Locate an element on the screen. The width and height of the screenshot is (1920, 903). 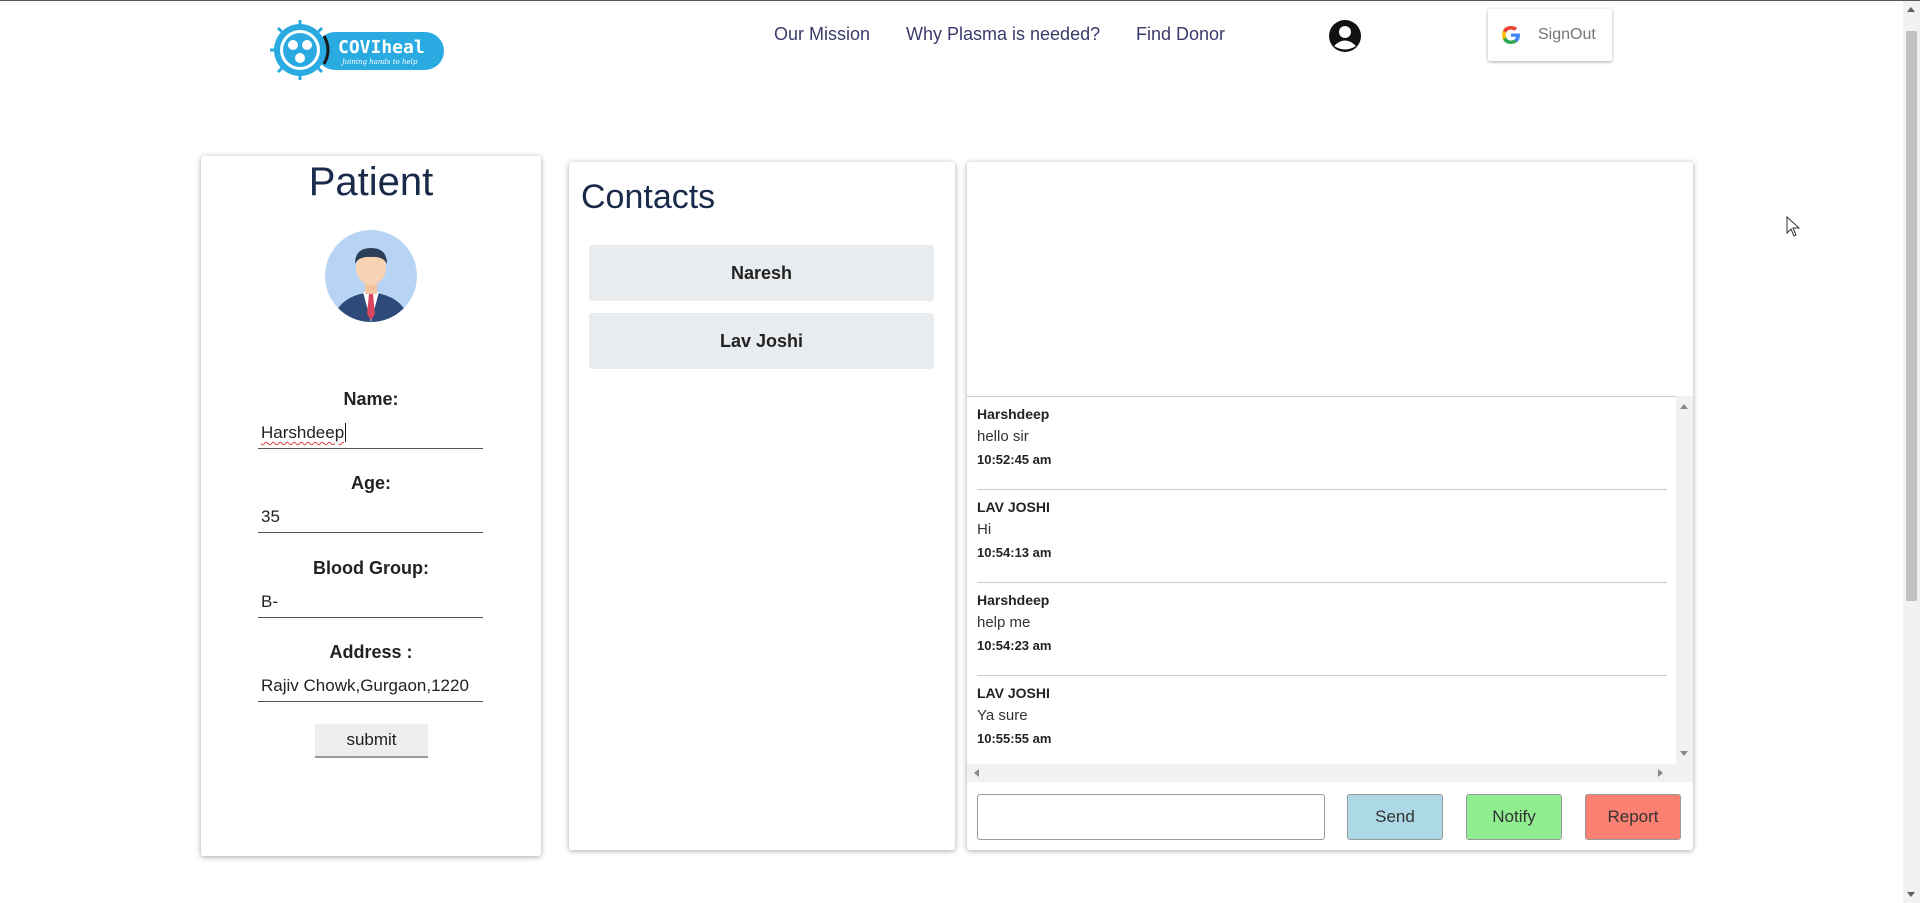
message-time: 10:54:13 am is located at coordinates (1014, 552).